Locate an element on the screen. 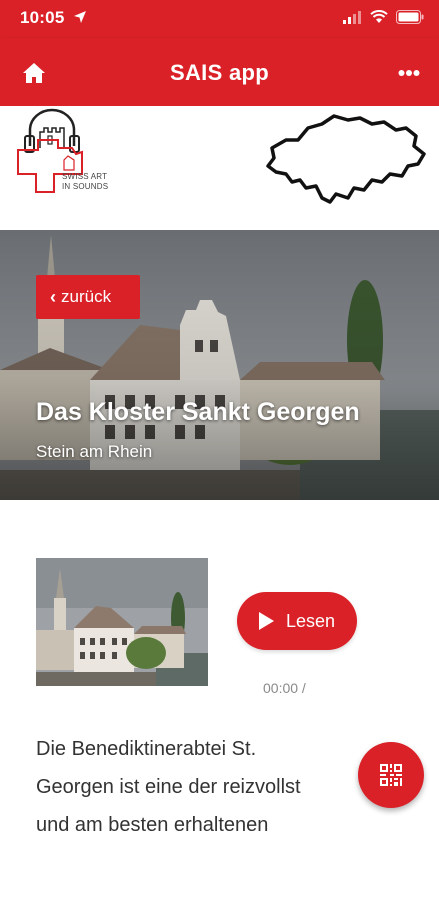 The width and height of the screenshot is (439, 900). wifi-icon is located at coordinates (379, 16).